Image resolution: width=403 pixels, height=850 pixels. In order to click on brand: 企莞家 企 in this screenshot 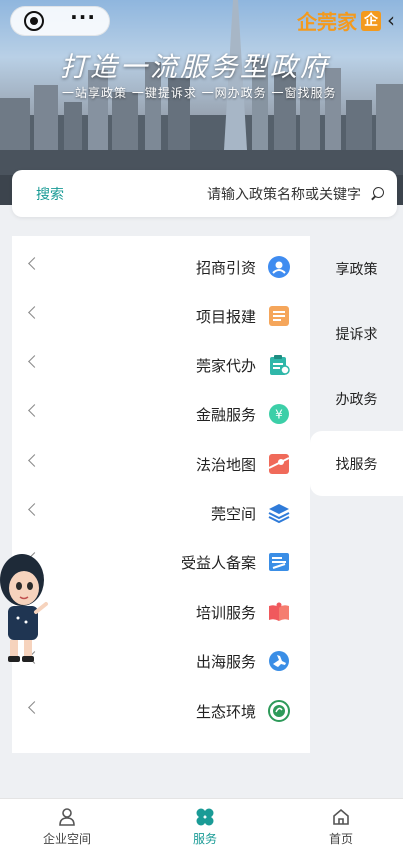, I will do `click(339, 20)`.